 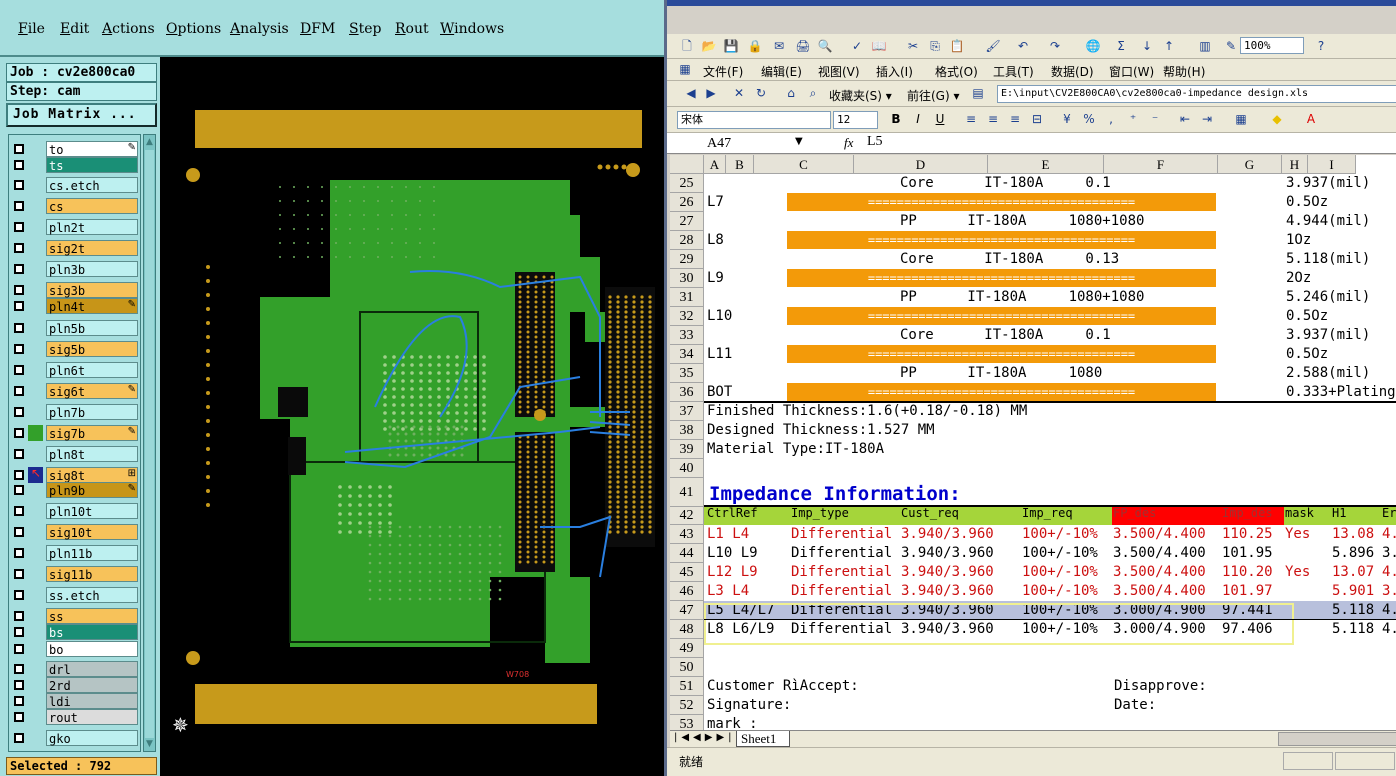 What do you see at coordinates (709, 46) in the screenshot?
I see `open-icon: 📂` at bounding box center [709, 46].